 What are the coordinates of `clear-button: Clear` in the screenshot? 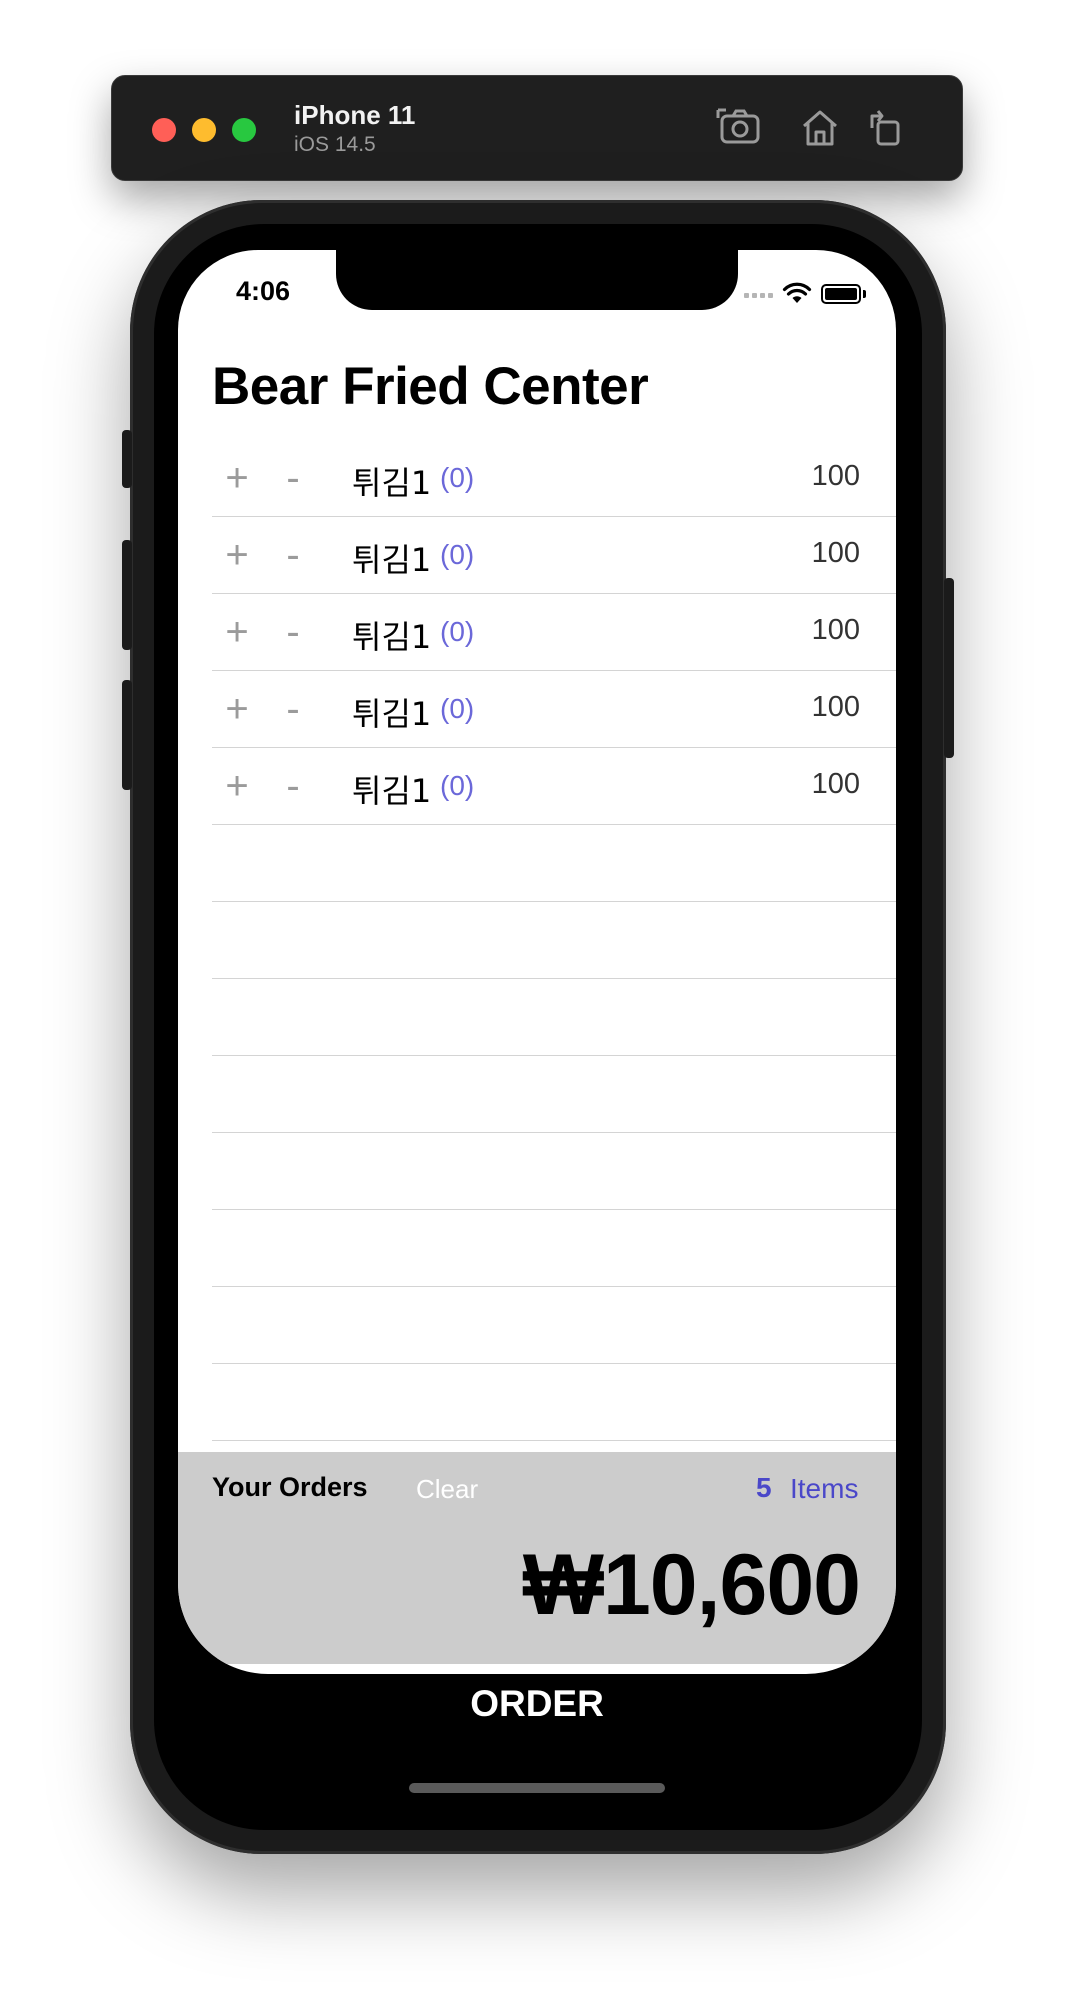 It's located at (447, 1489).